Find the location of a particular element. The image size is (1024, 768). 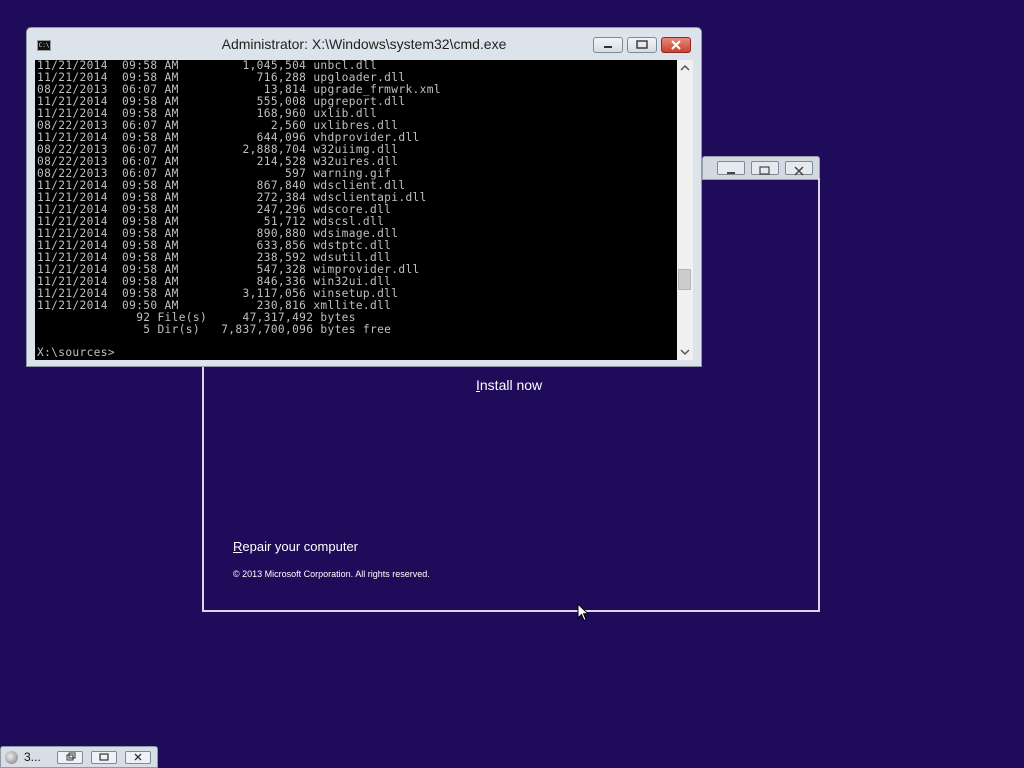

repair-your-computer-link: Repair your computer is located at coordinates (295, 546).